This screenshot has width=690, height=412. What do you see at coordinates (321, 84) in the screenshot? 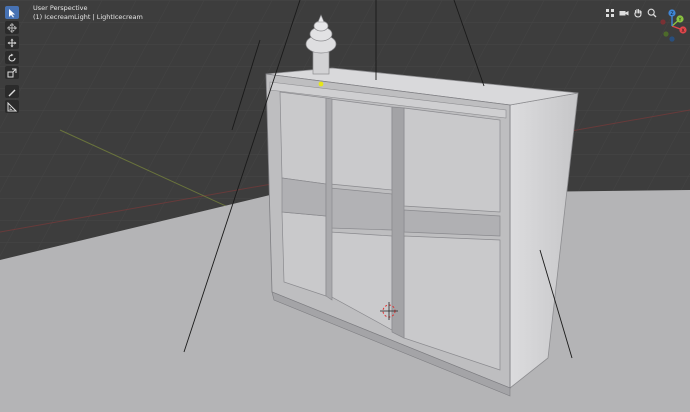
I see `light-origin-dot` at bounding box center [321, 84].